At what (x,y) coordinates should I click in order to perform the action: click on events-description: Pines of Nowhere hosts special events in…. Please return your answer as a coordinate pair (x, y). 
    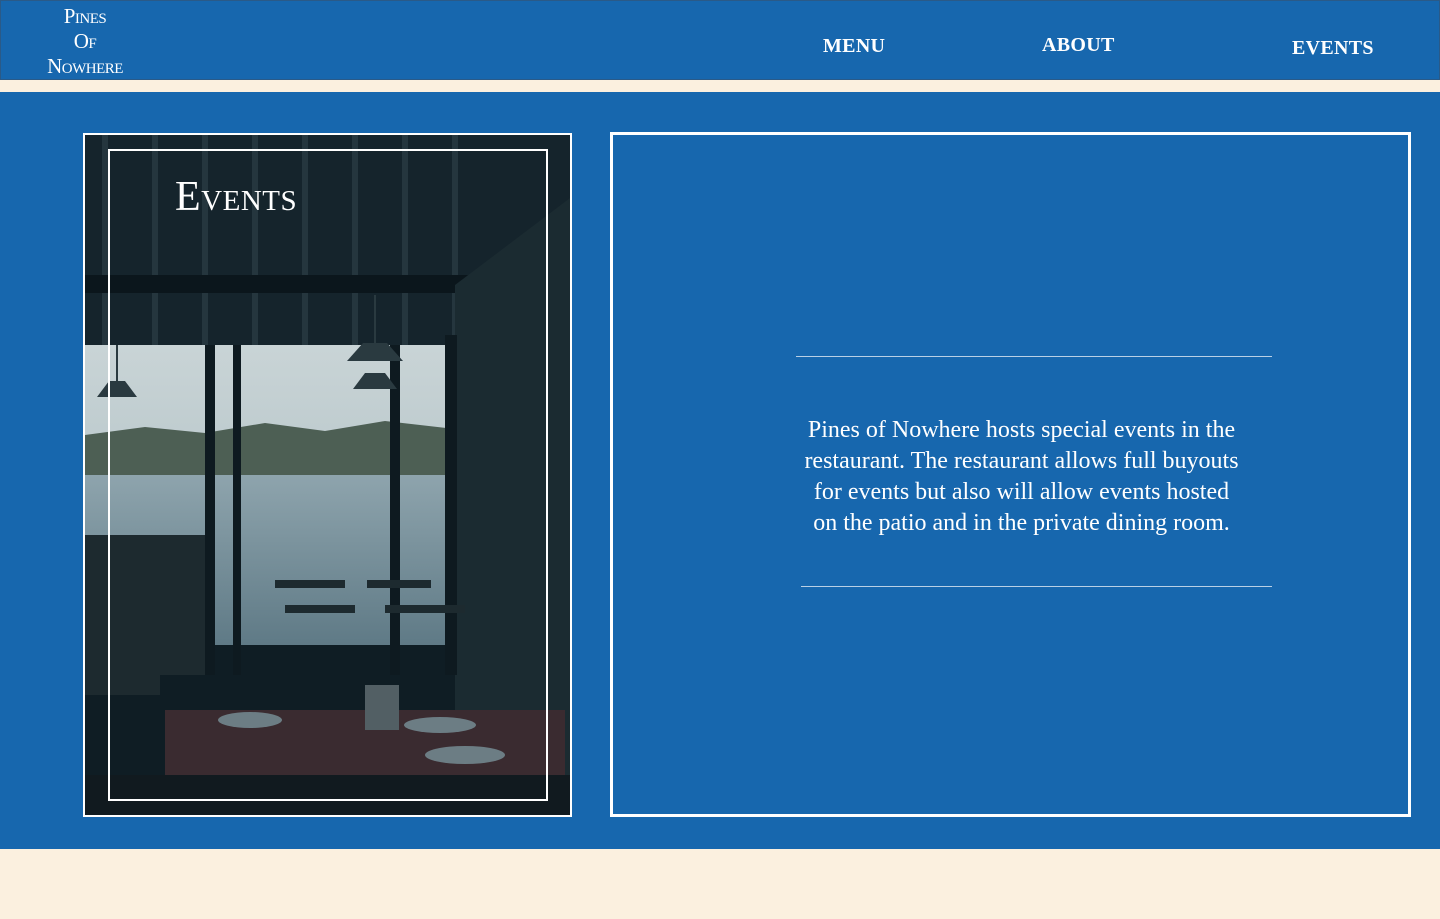
    Looking at the image, I should click on (1021, 476).